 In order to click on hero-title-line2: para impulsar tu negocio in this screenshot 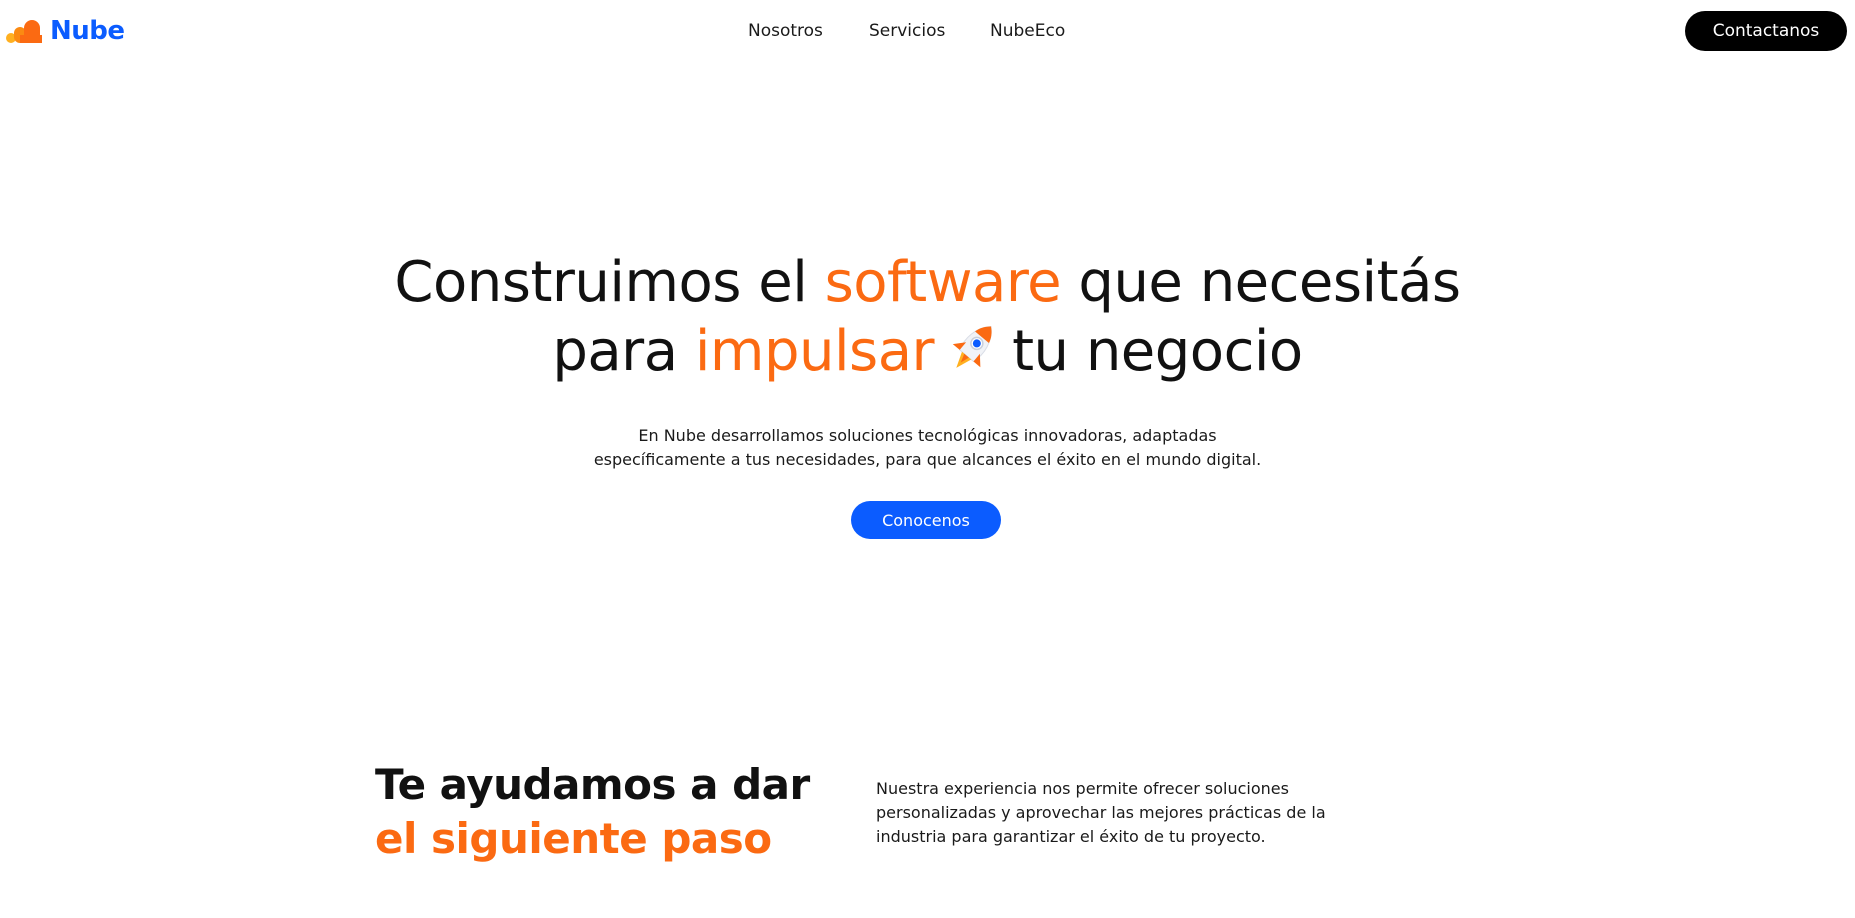, I will do `click(927, 351)`.